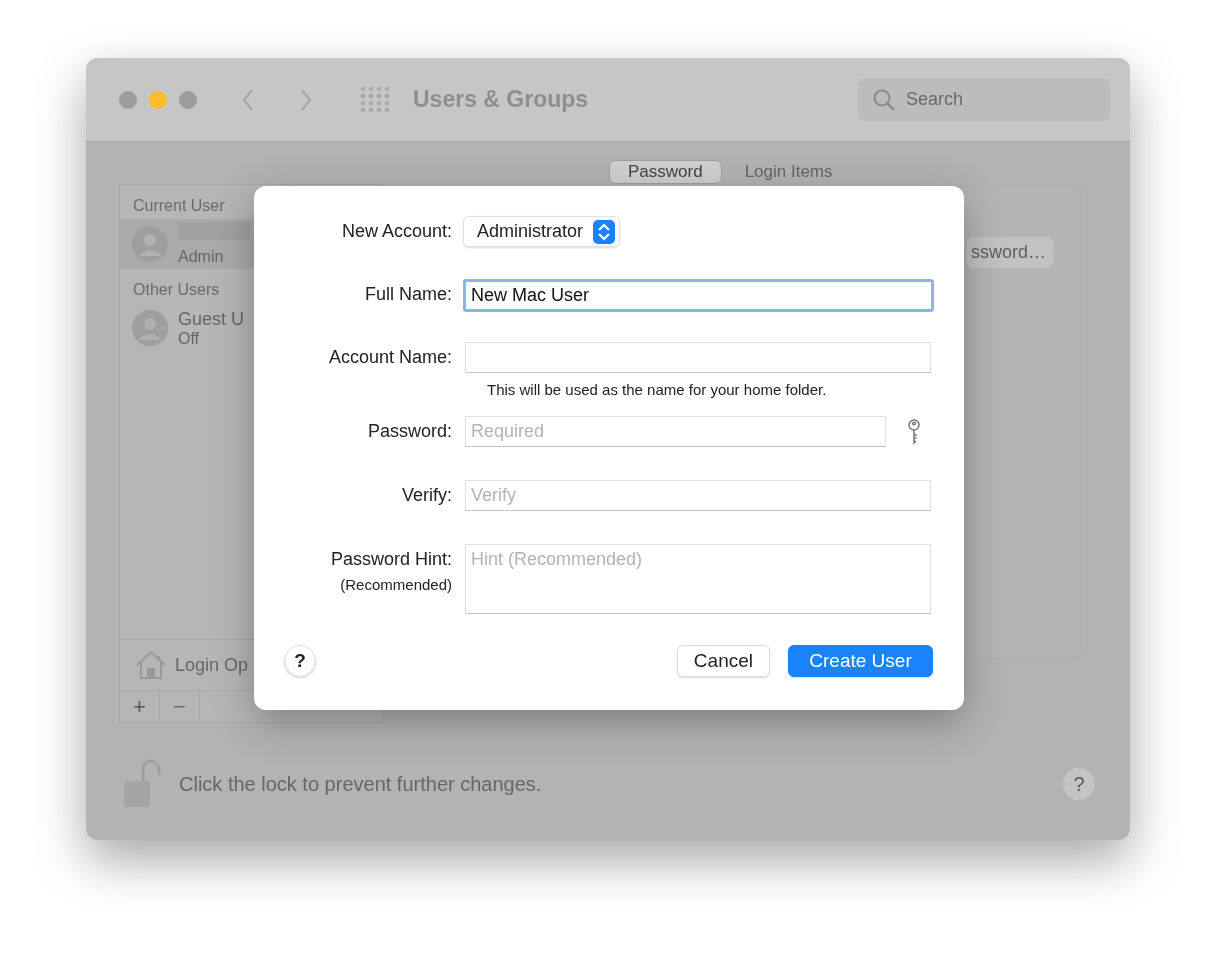 The height and width of the screenshot is (954, 1216). What do you see at coordinates (884, 100) in the screenshot?
I see `search-icon` at bounding box center [884, 100].